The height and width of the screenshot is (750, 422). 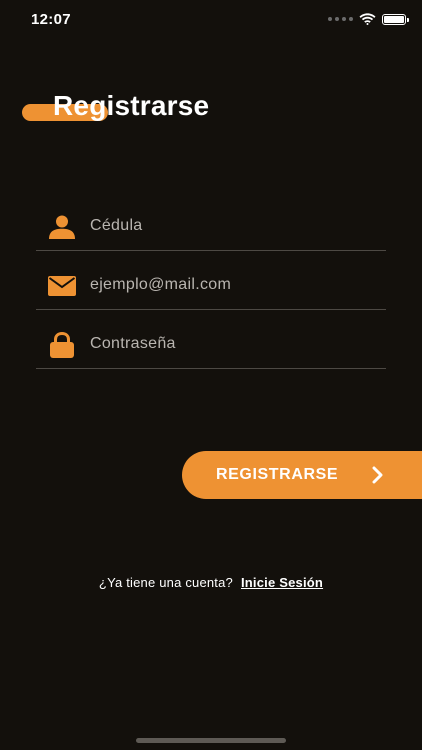 What do you see at coordinates (211, 368) in the screenshot?
I see `password-underline` at bounding box center [211, 368].